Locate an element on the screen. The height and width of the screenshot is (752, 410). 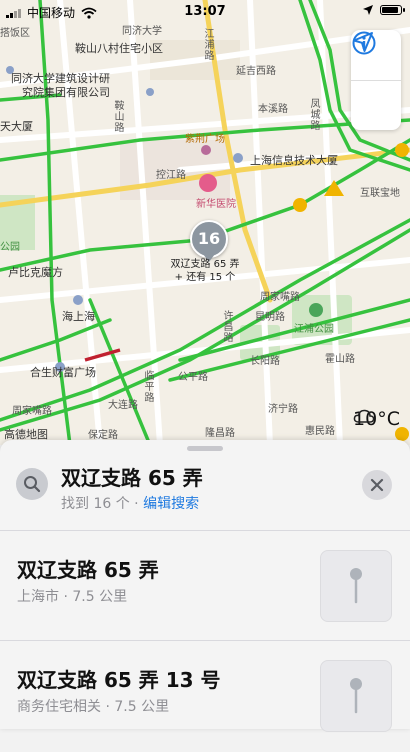
road-label: 隆昌路 is located at coordinates (220, 433).